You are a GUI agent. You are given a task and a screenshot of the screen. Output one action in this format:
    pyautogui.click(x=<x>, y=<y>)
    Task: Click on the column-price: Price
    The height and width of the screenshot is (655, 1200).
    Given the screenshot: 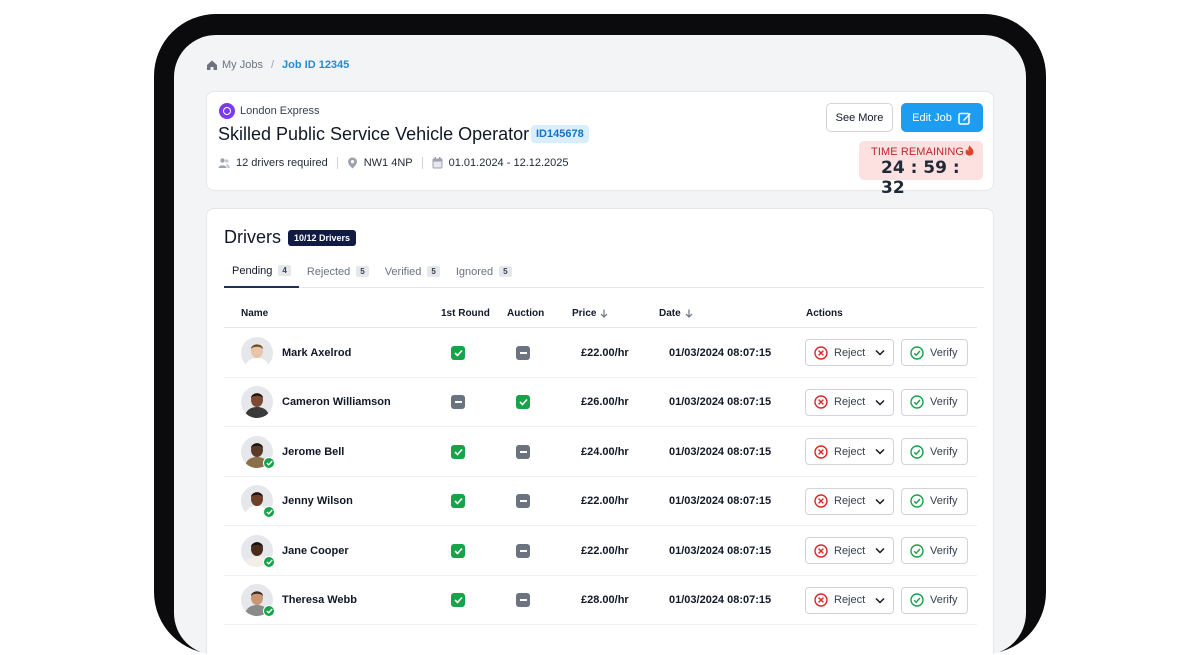 What is the action you would take?
    pyautogui.click(x=590, y=313)
    